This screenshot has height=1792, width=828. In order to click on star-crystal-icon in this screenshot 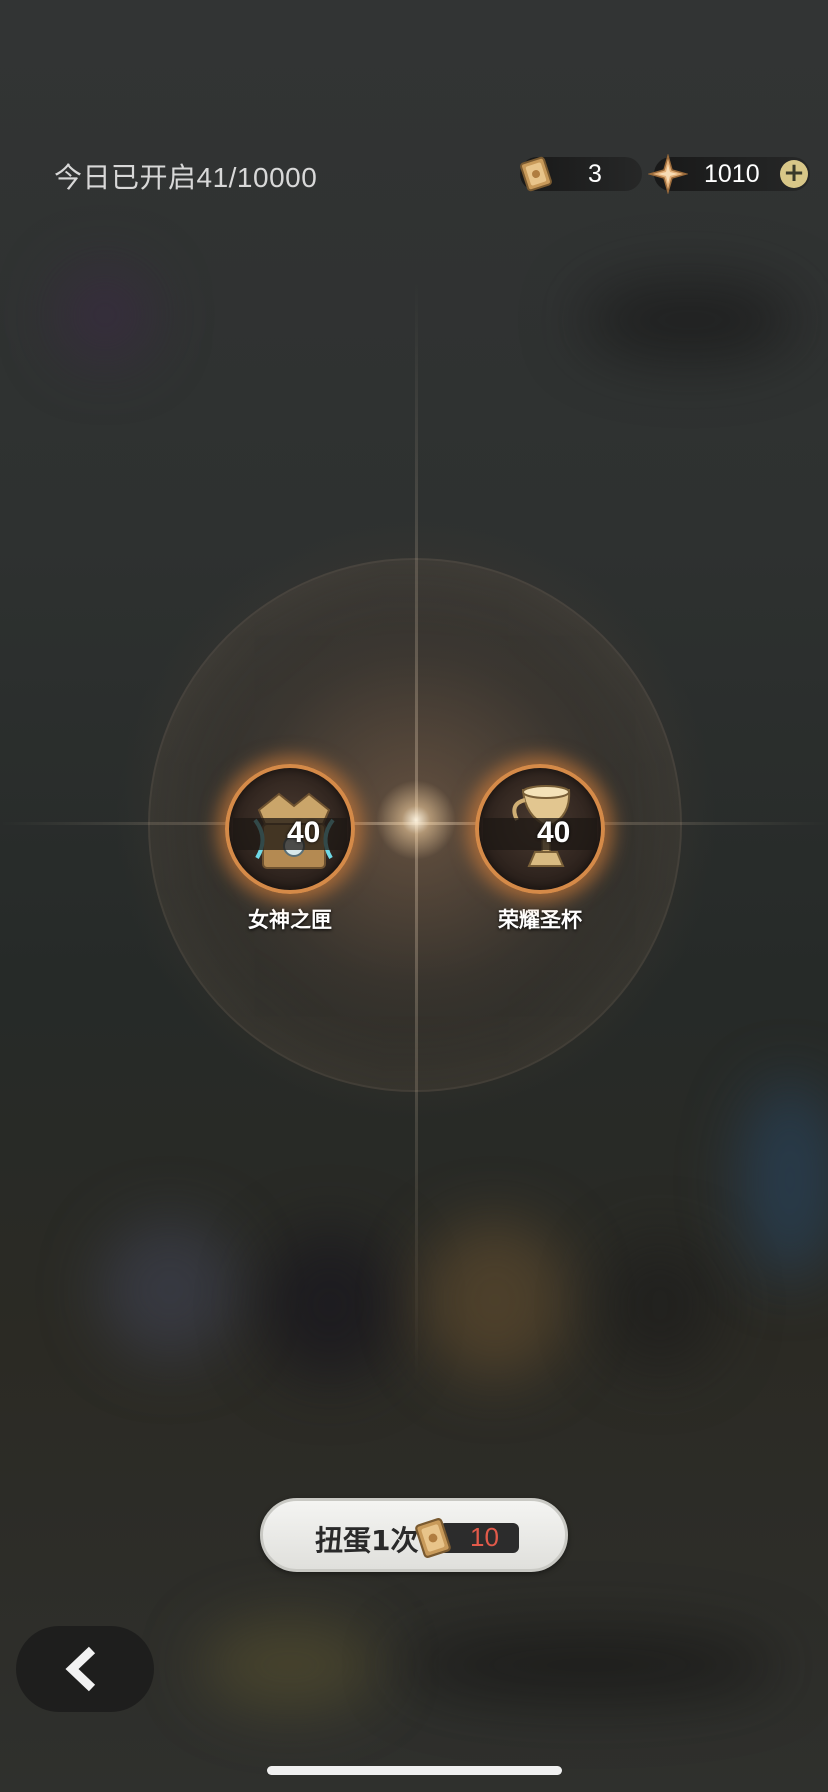, I will do `click(668, 174)`.